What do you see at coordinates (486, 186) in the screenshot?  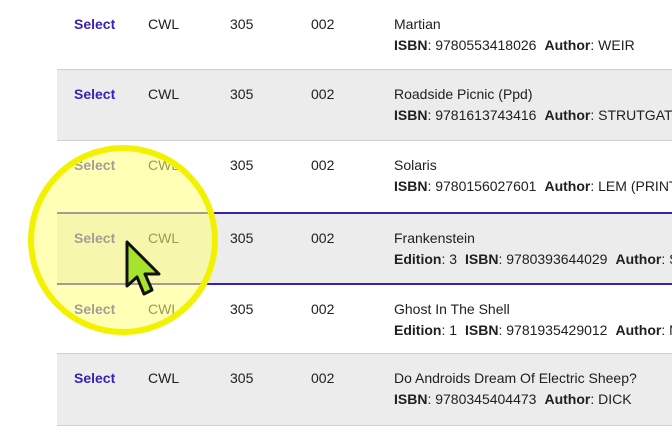 I see `isbn-value: 9780156027601` at bounding box center [486, 186].